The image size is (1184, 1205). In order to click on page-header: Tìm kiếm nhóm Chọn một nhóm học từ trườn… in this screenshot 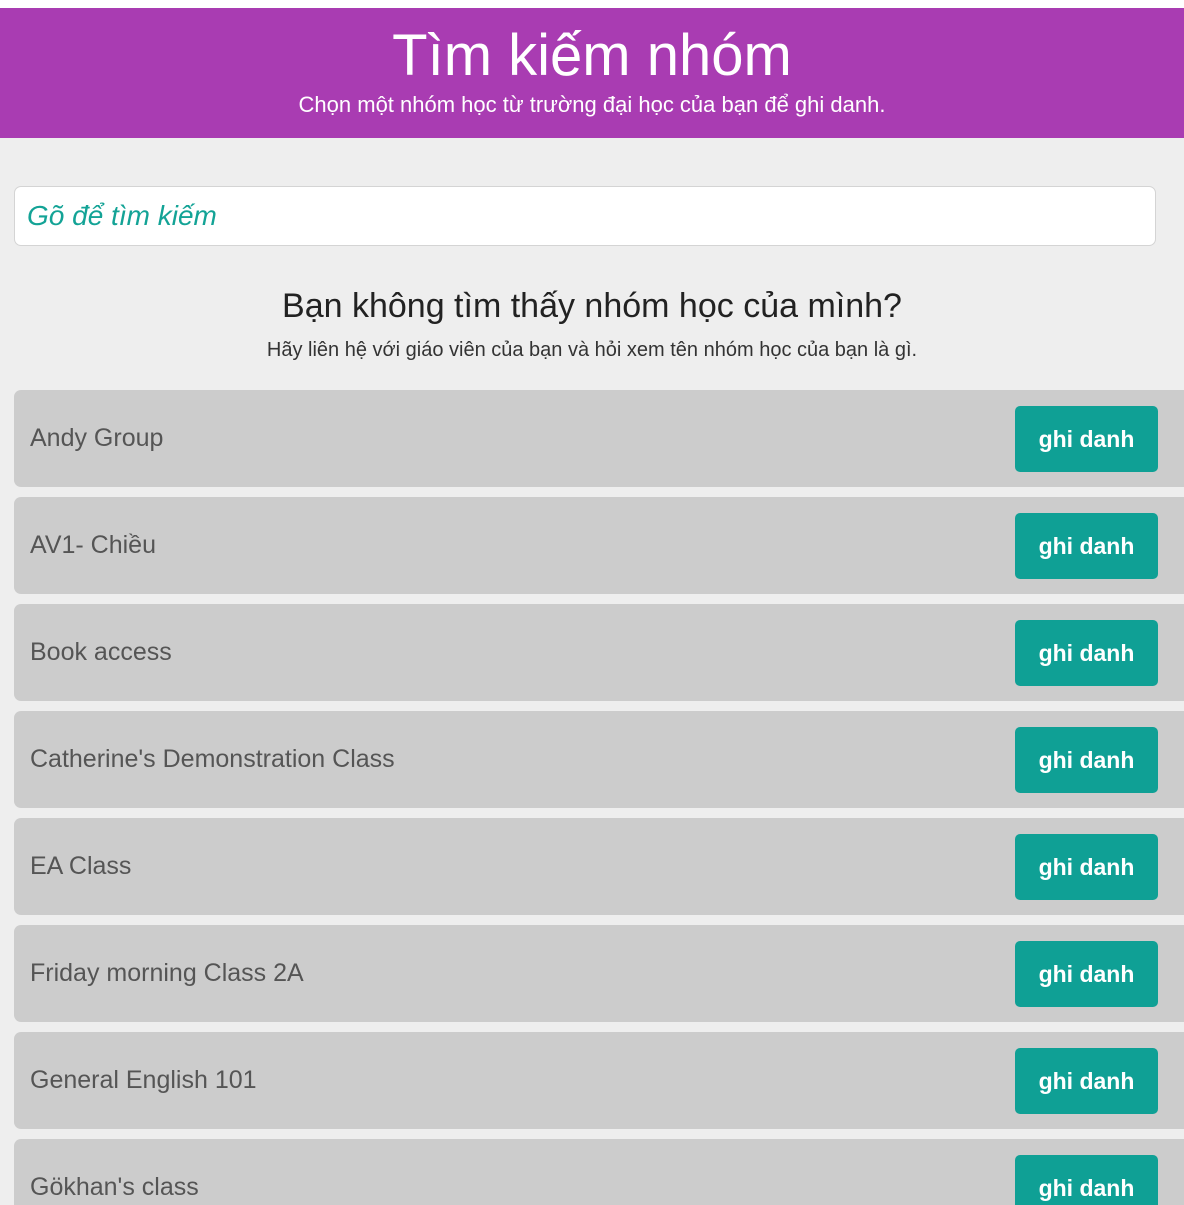, I will do `click(592, 73)`.